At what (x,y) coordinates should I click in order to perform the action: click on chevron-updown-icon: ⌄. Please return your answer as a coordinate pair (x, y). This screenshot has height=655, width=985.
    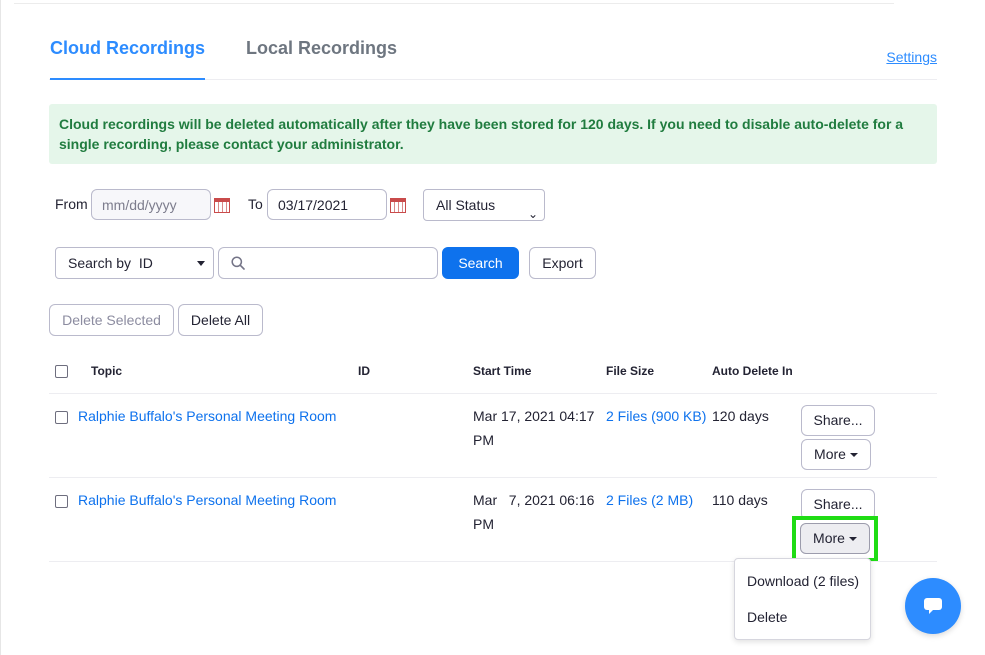
    Looking at the image, I should click on (532, 214).